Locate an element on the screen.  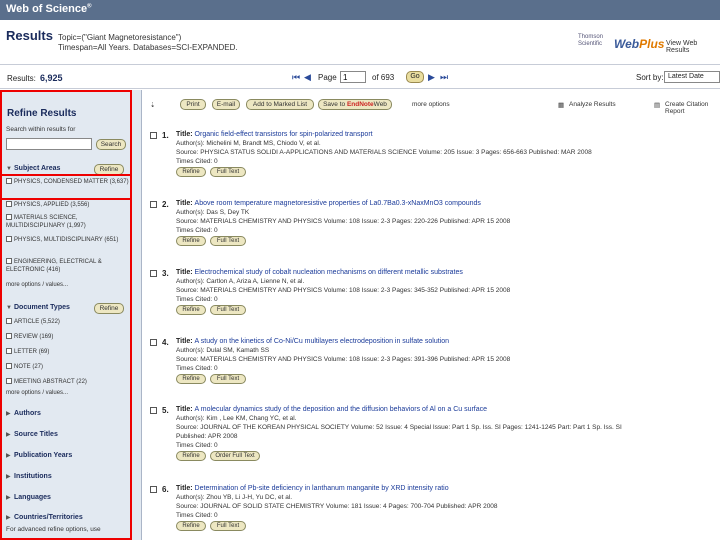
top-header-bar: Web of Science® is located at coordinates (360, 10).